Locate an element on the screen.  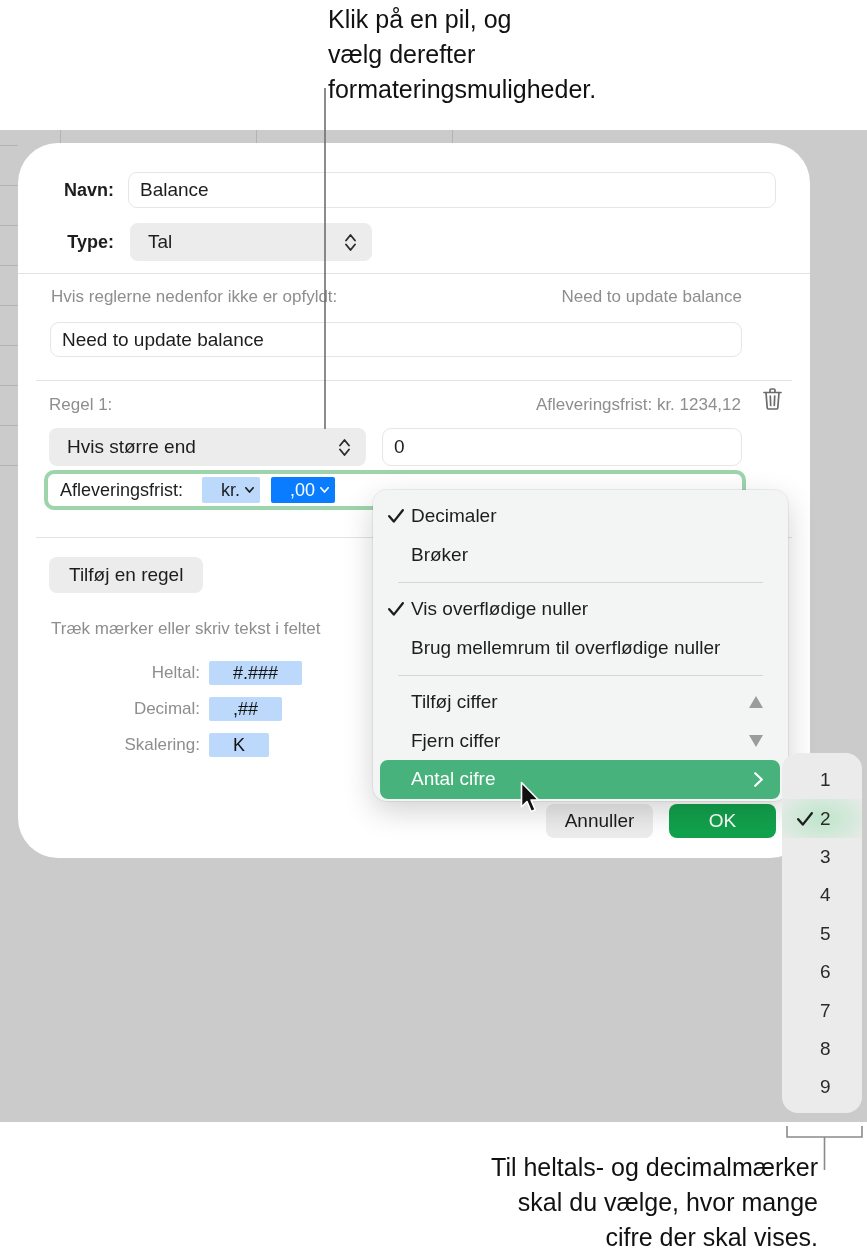
type-popup: Tal is located at coordinates (251, 242).